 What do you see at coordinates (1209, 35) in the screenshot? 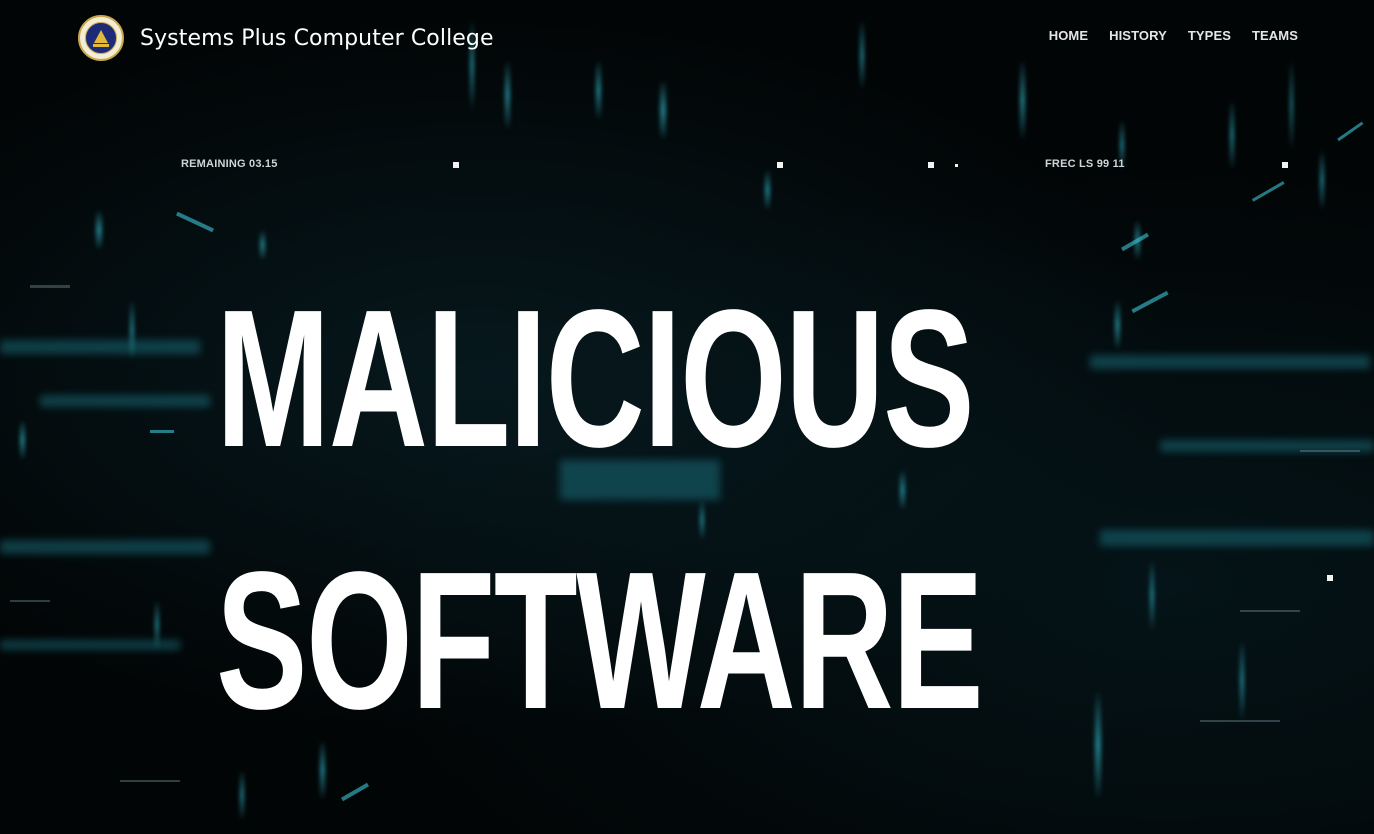
I see `nav-link-types: TYPES` at bounding box center [1209, 35].